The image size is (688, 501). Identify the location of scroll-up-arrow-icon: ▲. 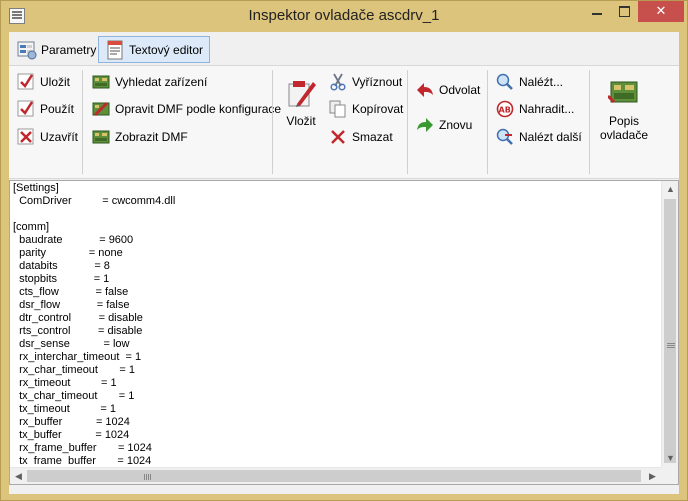
(670, 189).